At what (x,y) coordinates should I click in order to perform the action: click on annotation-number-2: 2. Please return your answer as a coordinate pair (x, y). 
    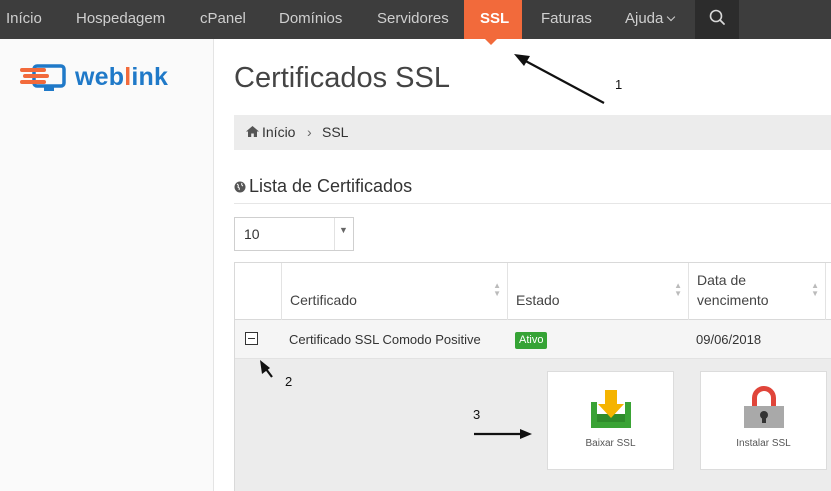
    Looking at the image, I should click on (289, 381).